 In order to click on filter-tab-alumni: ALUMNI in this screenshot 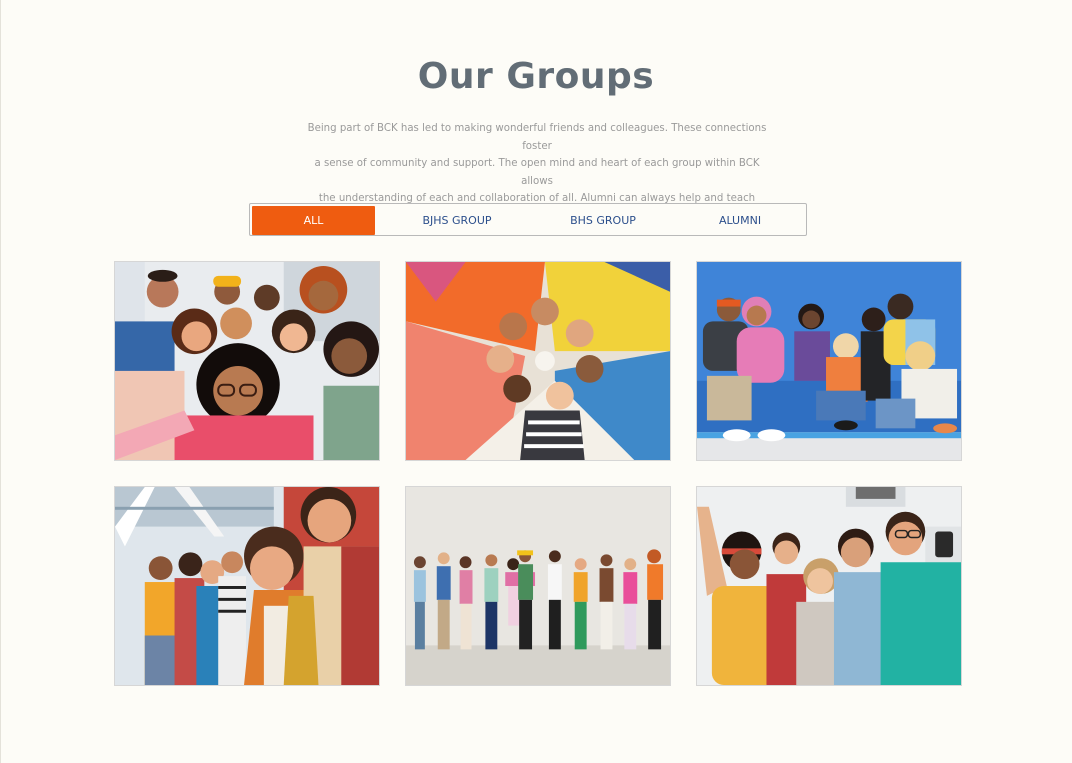, I will do `click(740, 220)`.